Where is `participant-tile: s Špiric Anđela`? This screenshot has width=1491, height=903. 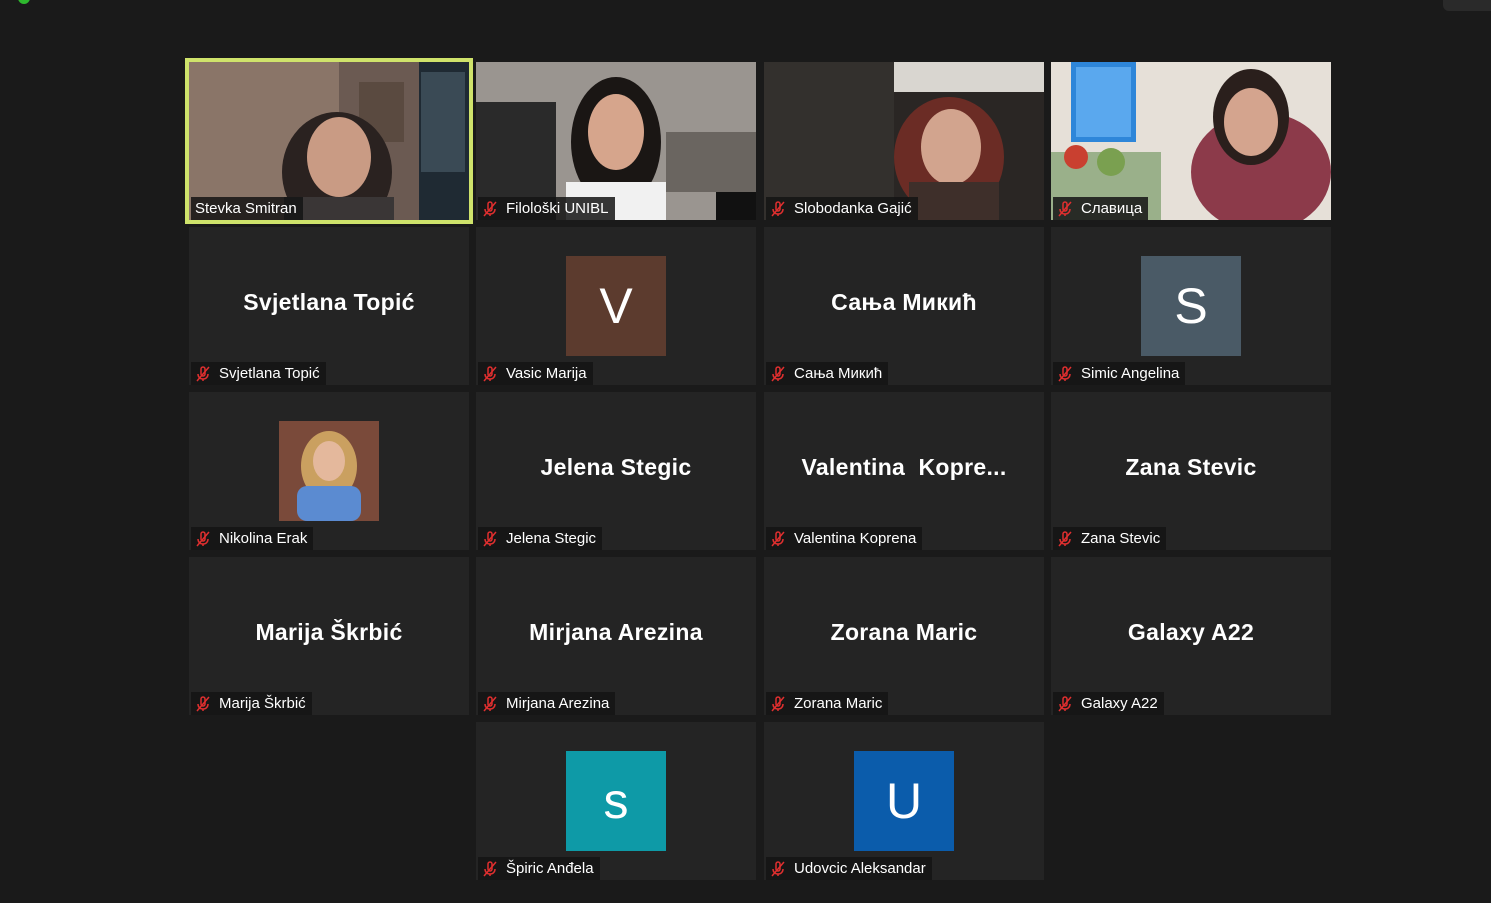 participant-tile: s Špiric Anđela is located at coordinates (616, 801).